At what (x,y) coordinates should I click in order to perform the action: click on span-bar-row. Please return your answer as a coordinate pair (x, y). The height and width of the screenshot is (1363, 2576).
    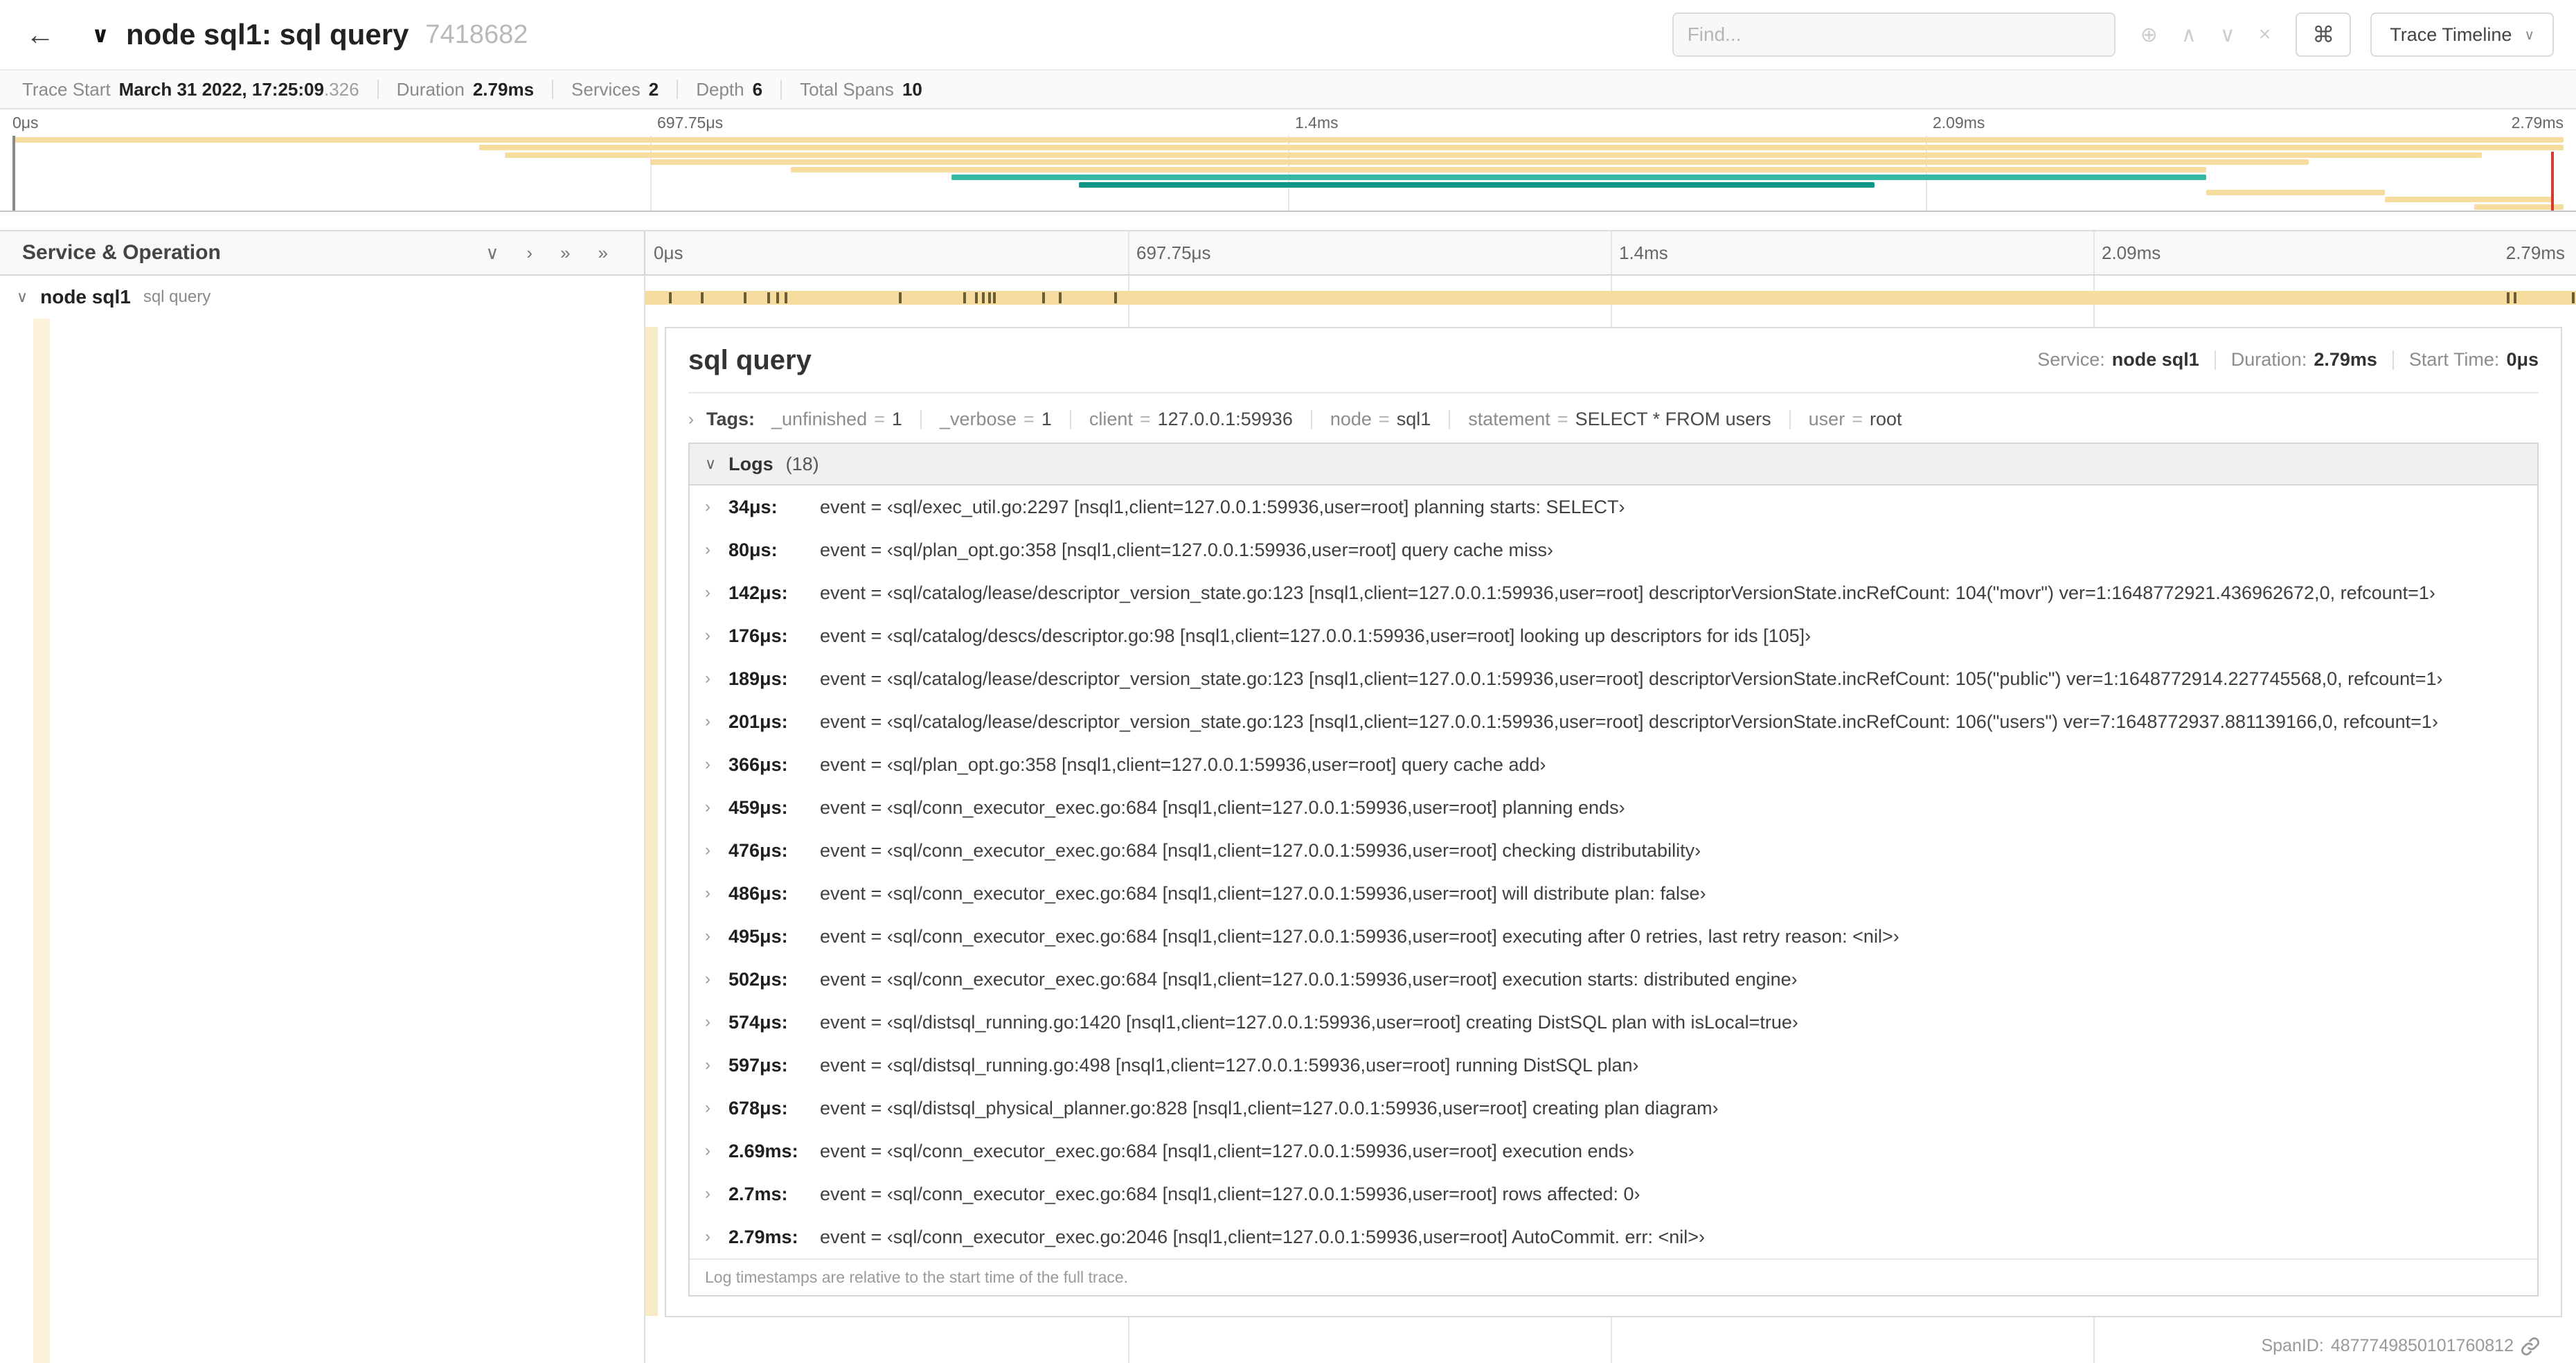
    Looking at the image, I should click on (1611, 297).